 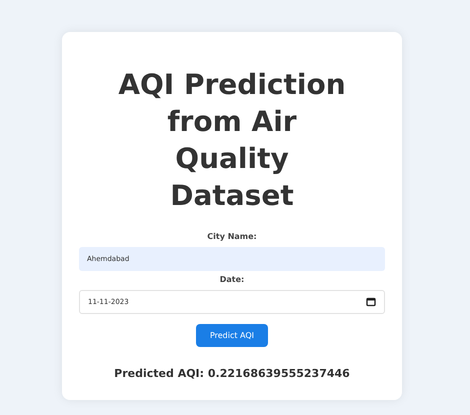 What do you see at coordinates (232, 335) in the screenshot?
I see `predict-button: Predict AQI` at bounding box center [232, 335].